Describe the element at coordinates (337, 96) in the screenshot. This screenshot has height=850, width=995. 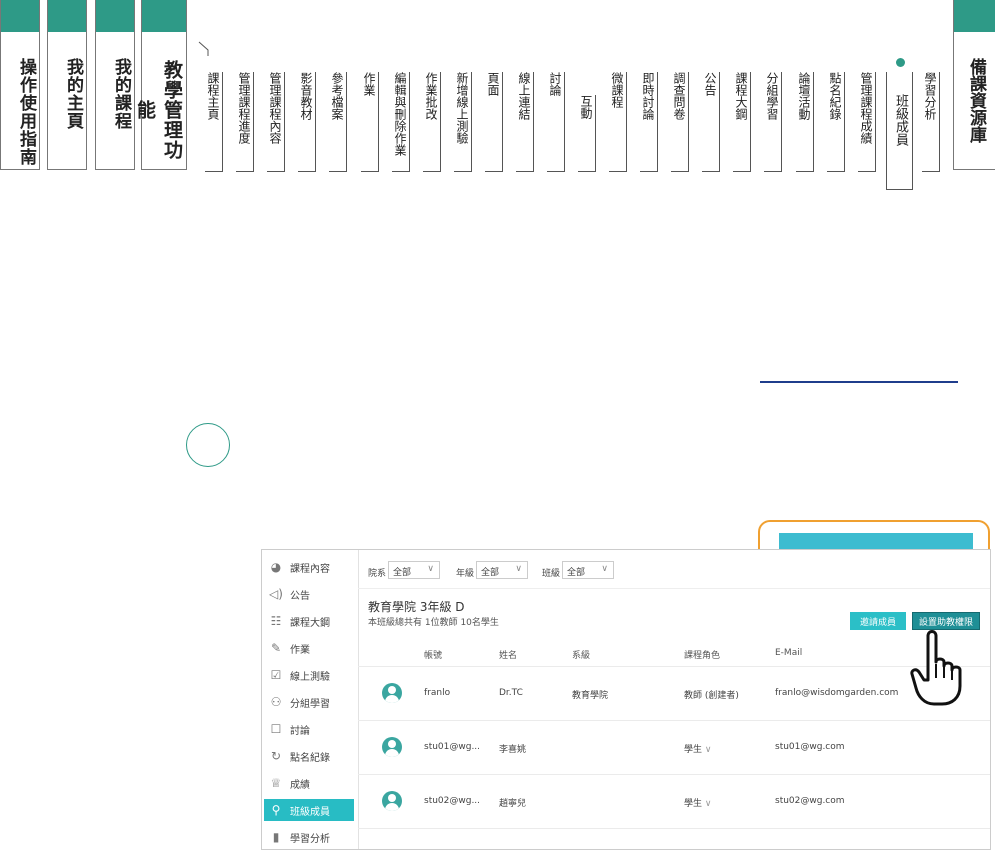
I see `tab-label: 參考檔案` at that location.